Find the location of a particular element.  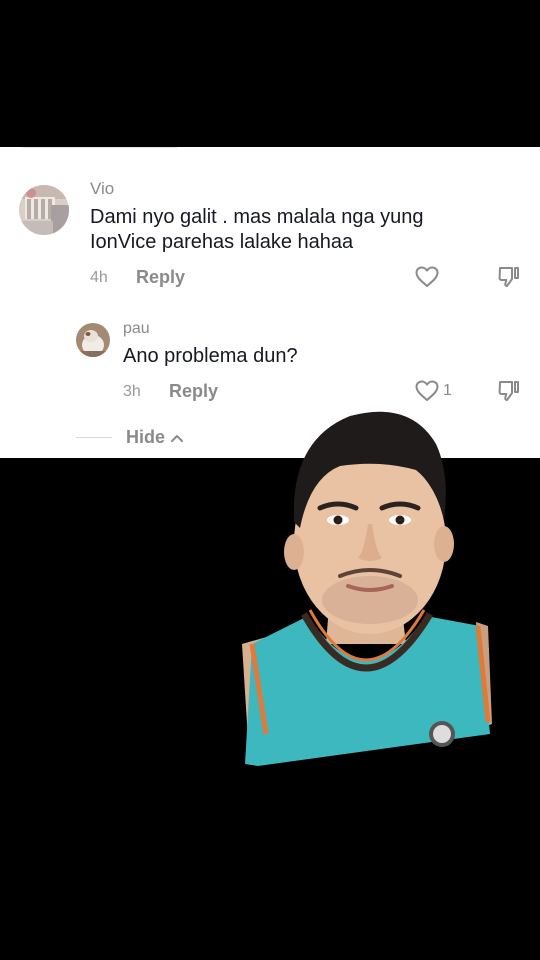

like-button is located at coordinates (427, 277).